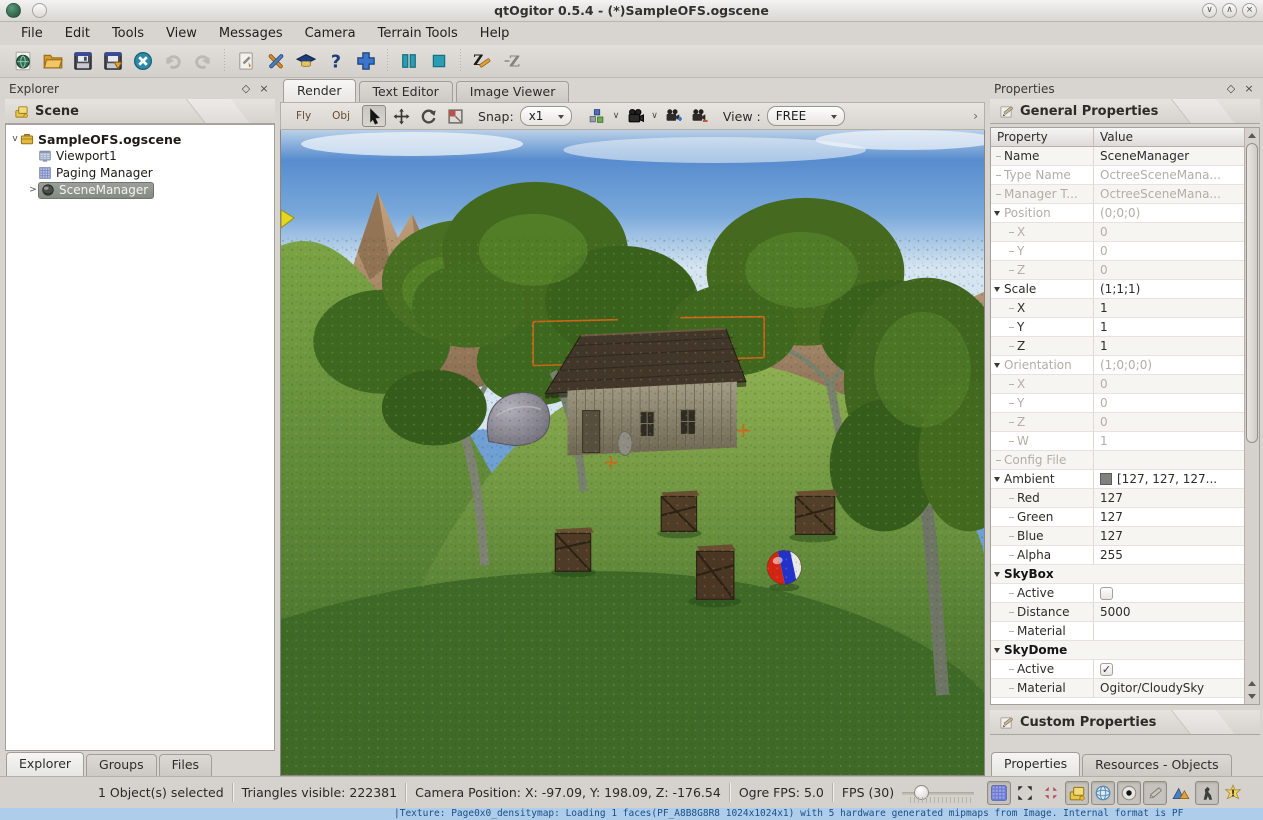 The height and width of the screenshot is (820, 1263). What do you see at coordinates (1209, 10) in the screenshot?
I see `shade-button: ∨` at bounding box center [1209, 10].